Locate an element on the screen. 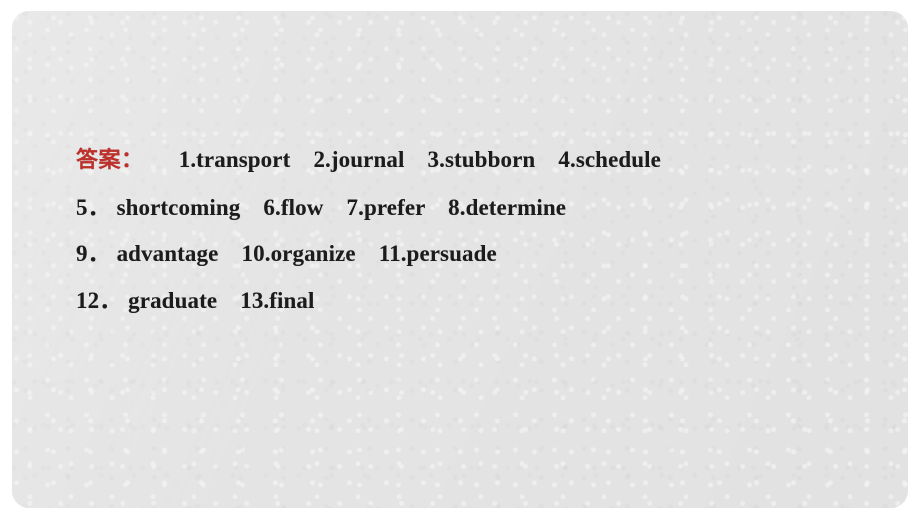  answer-line-4: 12． graduate 13.final is located at coordinates (471, 301).